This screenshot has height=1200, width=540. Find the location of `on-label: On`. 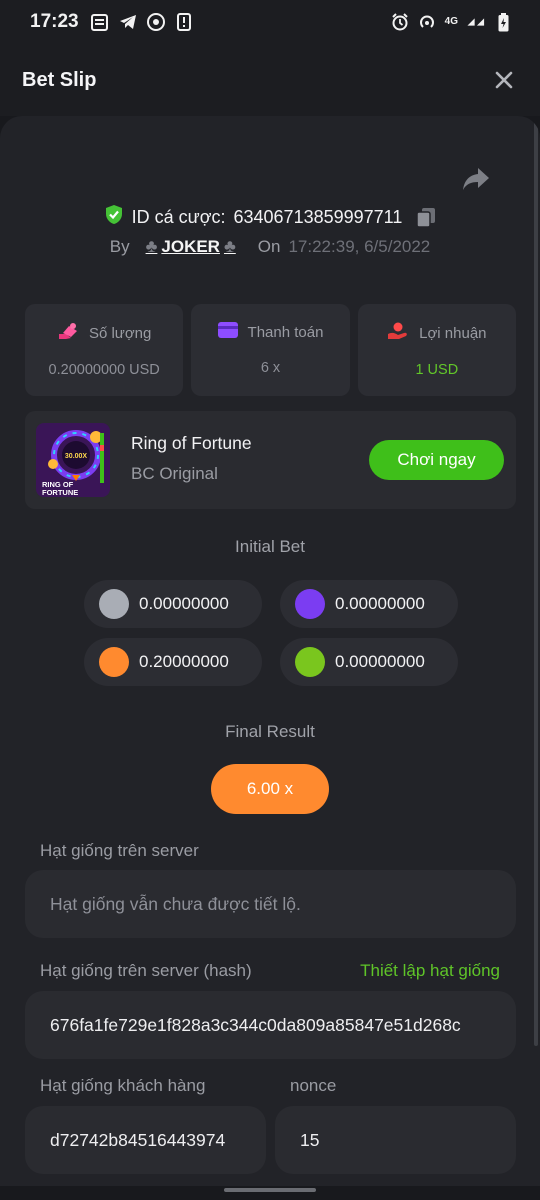

on-label: On is located at coordinates (269, 246).